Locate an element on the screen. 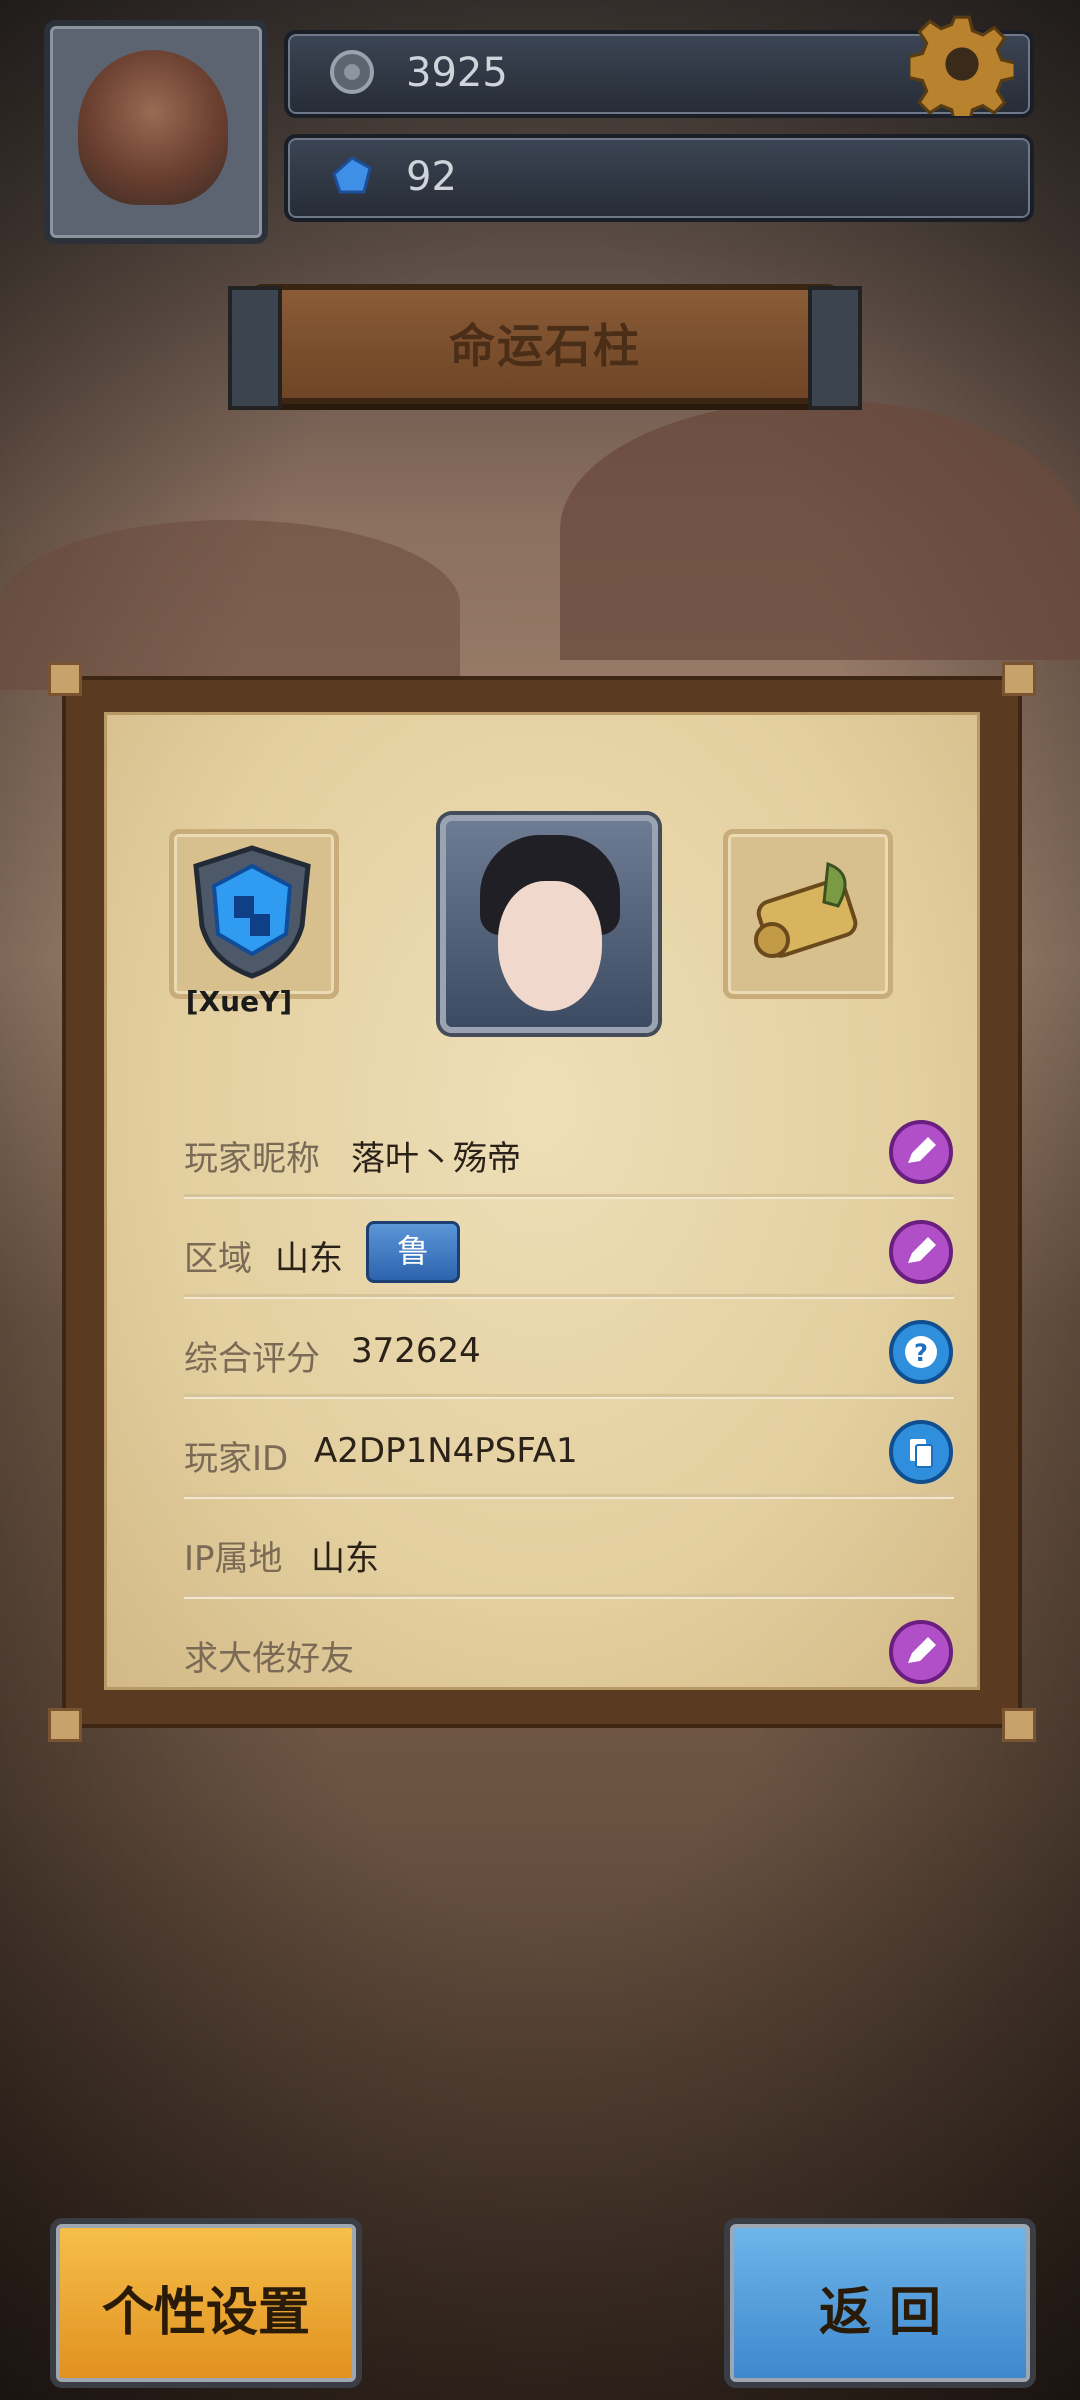 This screenshot has height=2400, width=1080. page-title: 命运石柱 is located at coordinates (545, 346).